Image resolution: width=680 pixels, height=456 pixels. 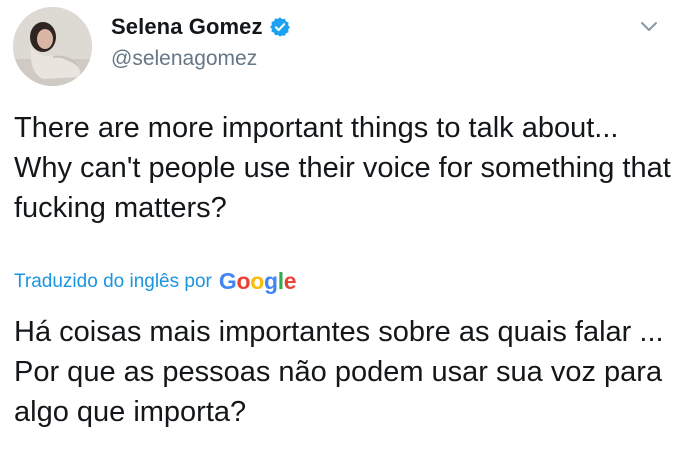 I want to click on display-name: Selena Gomez, so click(x=187, y=27).